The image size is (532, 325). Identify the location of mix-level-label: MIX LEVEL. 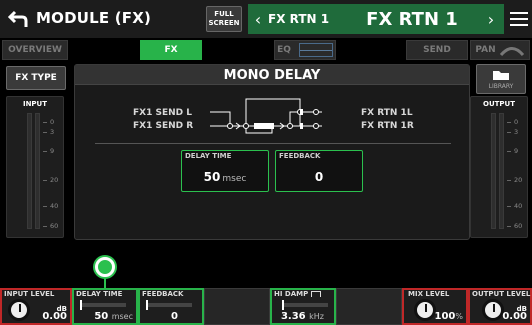
(429, 294).